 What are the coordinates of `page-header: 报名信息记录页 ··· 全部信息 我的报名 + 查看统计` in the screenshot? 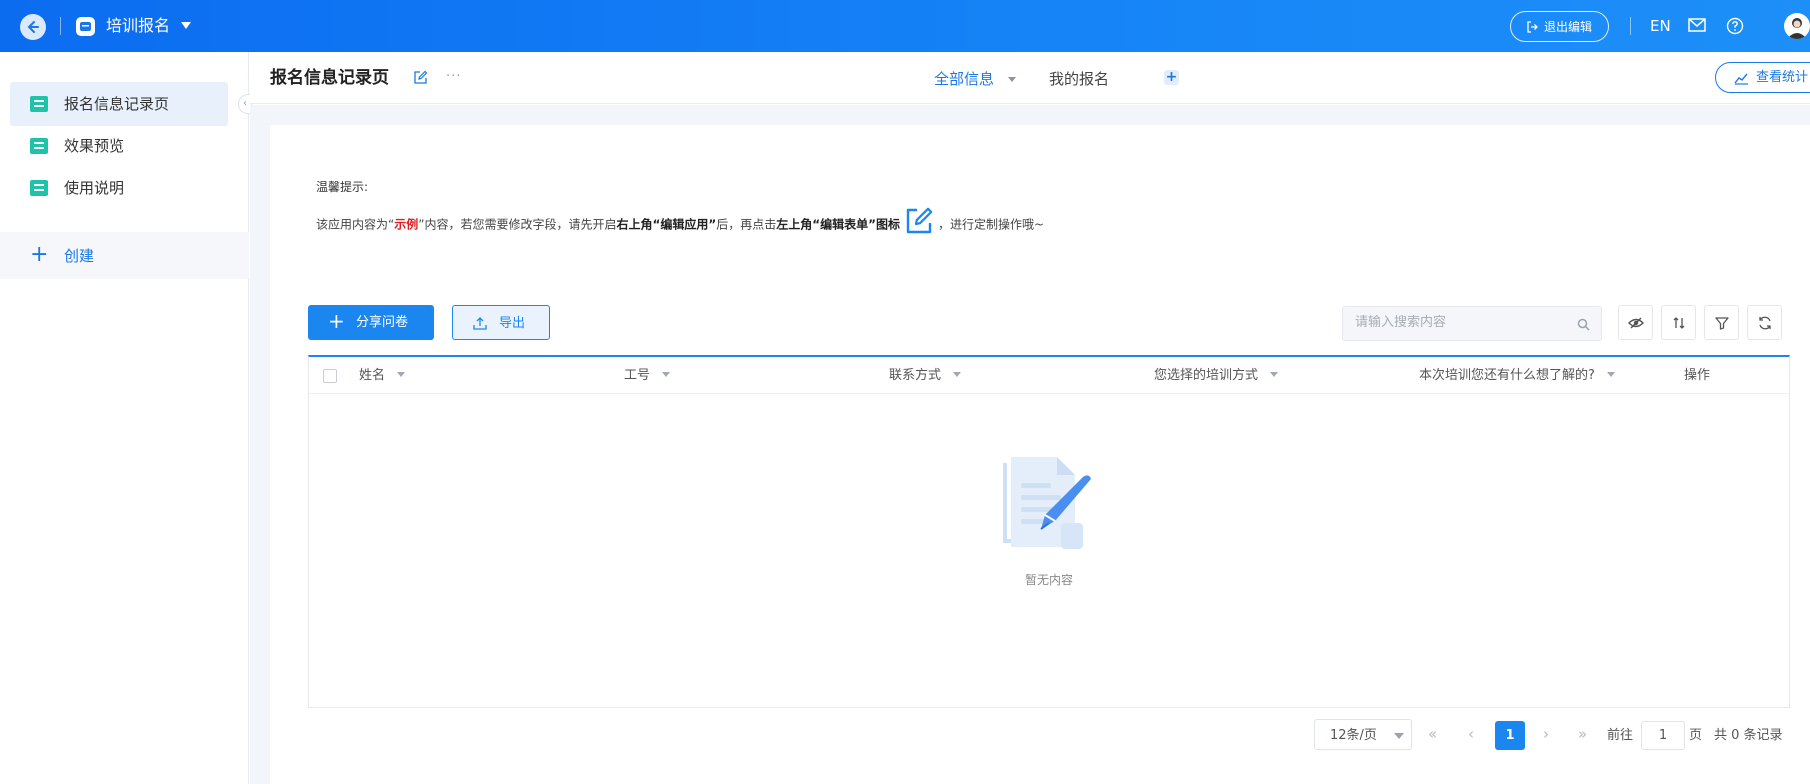 It's located at (1030, 78).